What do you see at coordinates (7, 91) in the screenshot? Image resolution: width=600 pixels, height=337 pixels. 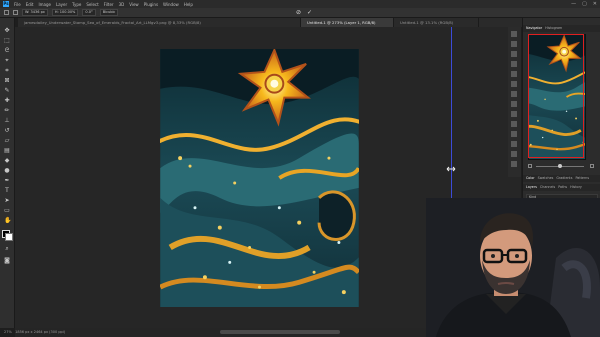 I see `eyedropper-tool-icon: ✎` at bounding box center [7, 91].